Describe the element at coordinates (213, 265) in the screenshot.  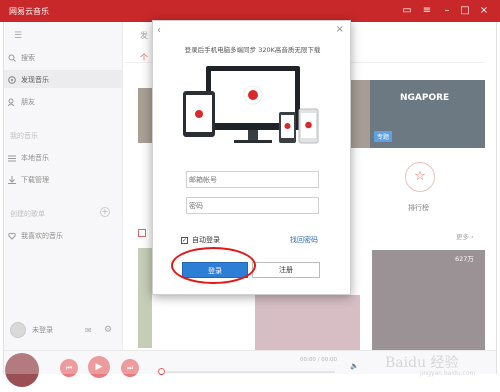
I see `highlight-ellipse` at that location.